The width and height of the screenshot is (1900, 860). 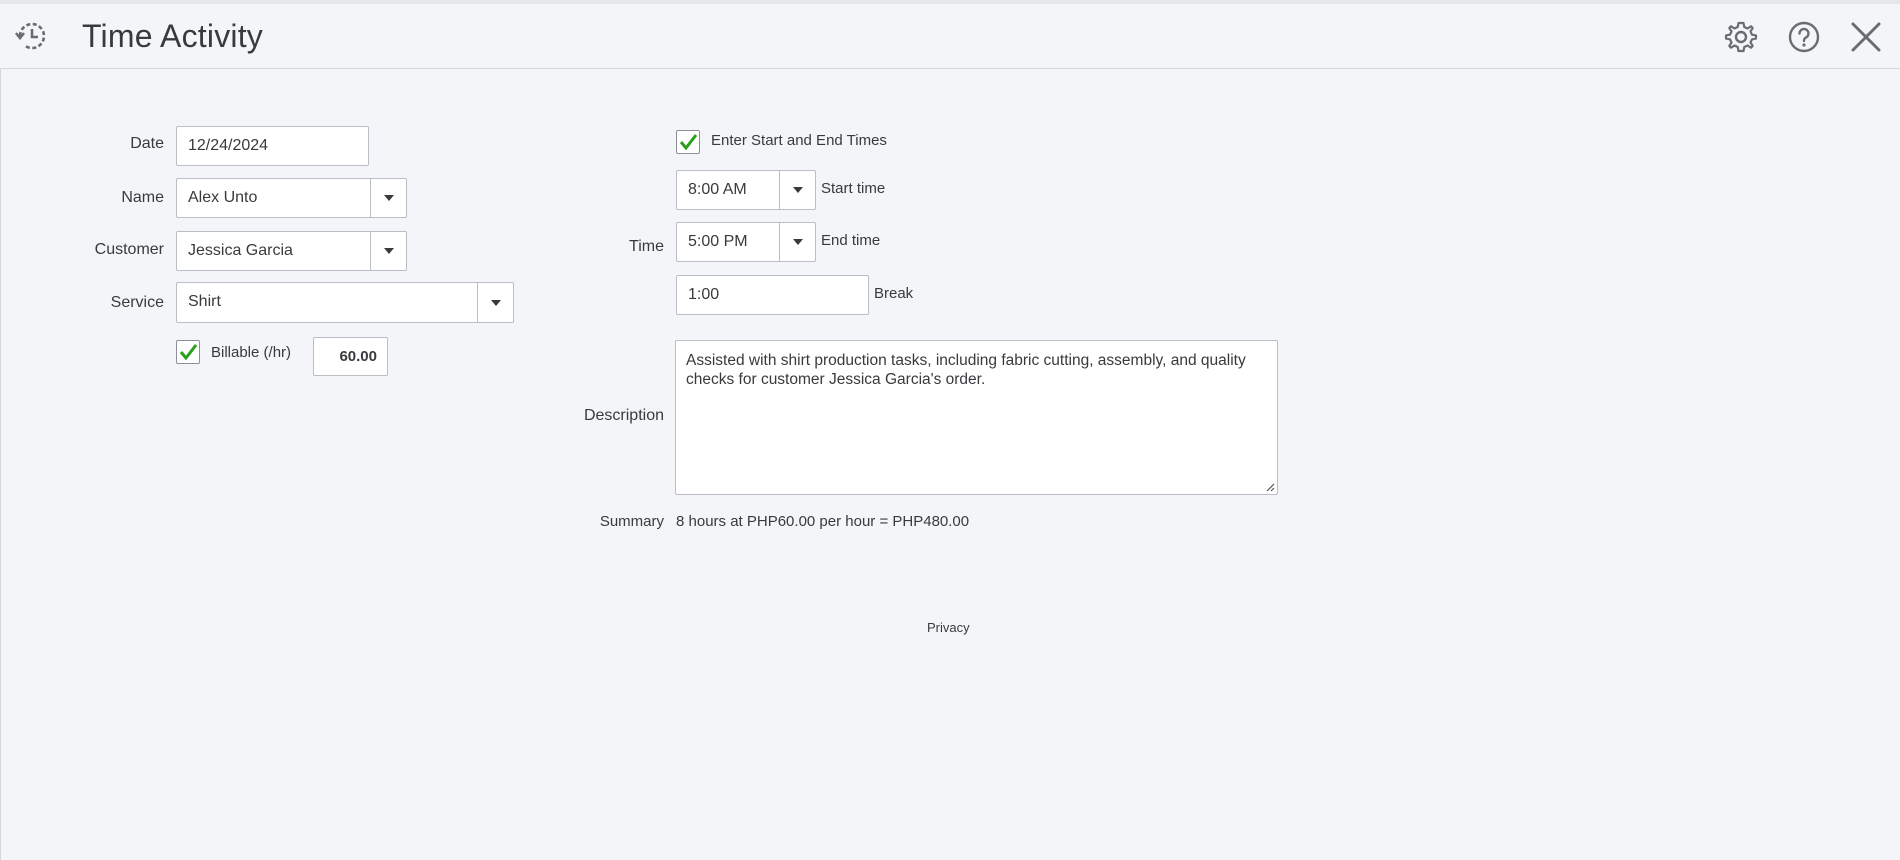 What do you see at coordinates (291, 198) in the screenshot?
I see `name-select: Alex Unto` at bounding box center [291, 198].